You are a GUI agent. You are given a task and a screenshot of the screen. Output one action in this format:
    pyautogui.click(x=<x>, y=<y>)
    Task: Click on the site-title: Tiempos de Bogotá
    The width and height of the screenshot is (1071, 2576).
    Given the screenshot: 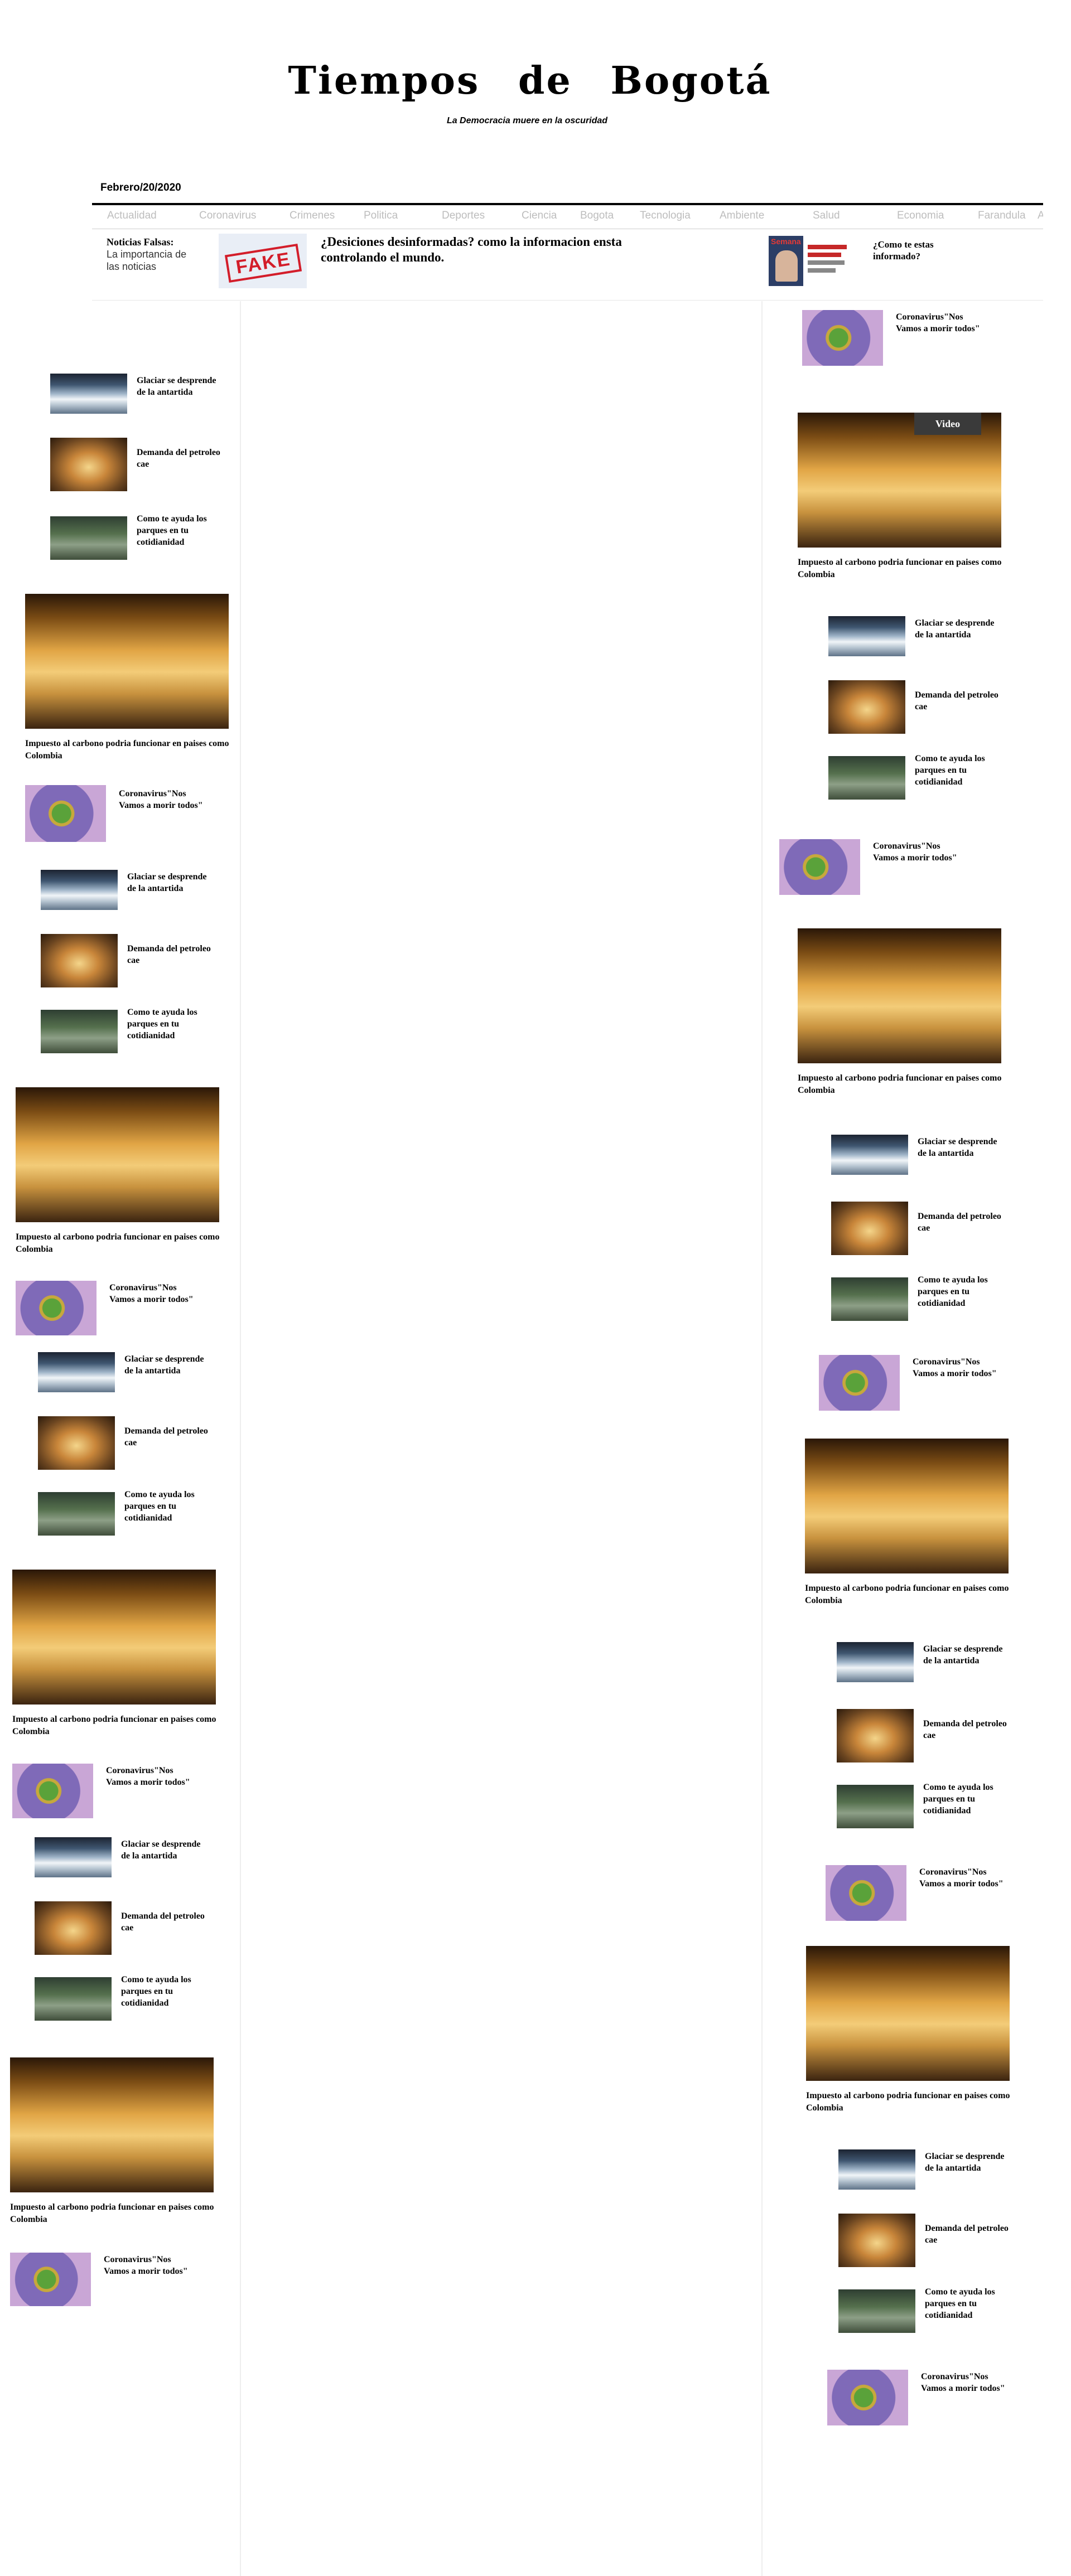 What is the action you would take?
    pyautogui.click(x=530, y=81)
    